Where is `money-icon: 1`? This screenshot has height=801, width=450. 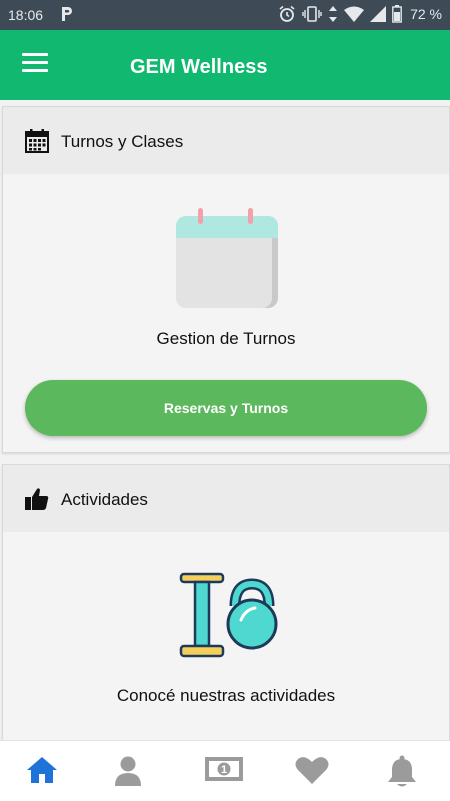 money-icon: 1 is located at coordinates (224, 769).